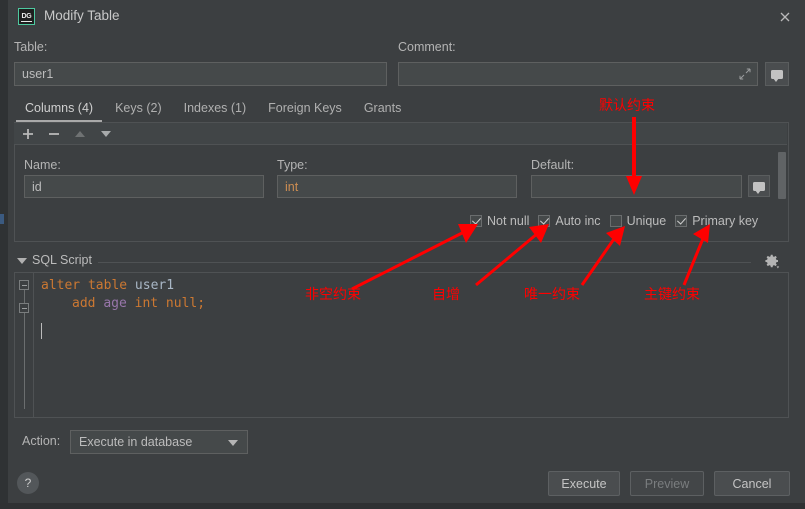 The height and width of the screenshot is (509, 805). Describe the element at coordinates (136, 442) in the screenshot. I see `action-select-value: Execute in database` at that location.